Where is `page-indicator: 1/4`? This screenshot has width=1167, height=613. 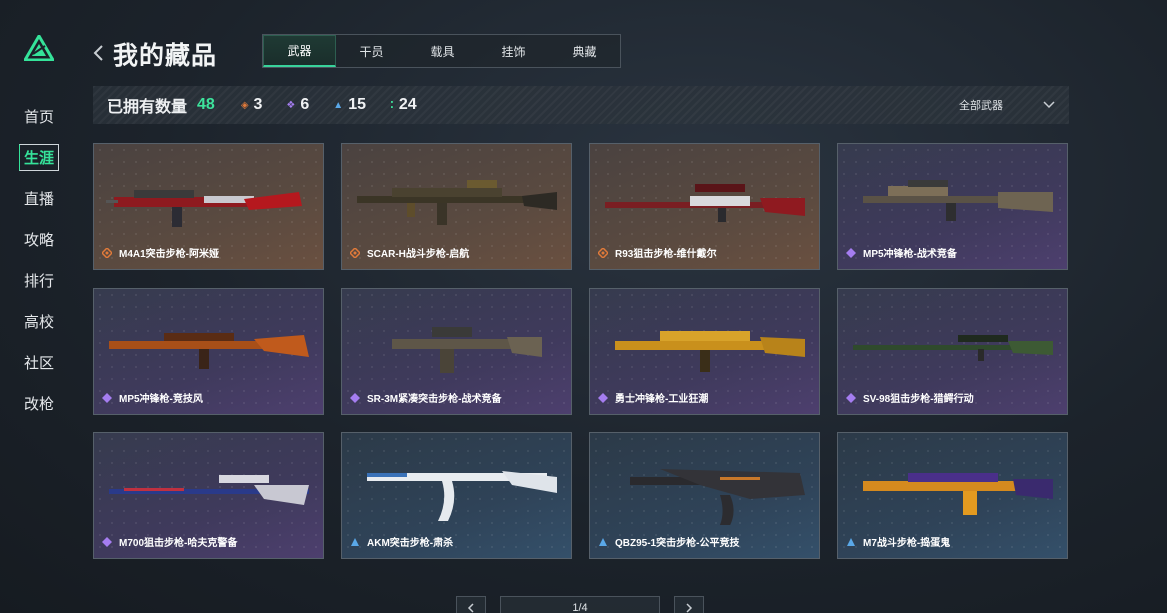
page-indicator: 1/4 is located at coordinates (580, 604).